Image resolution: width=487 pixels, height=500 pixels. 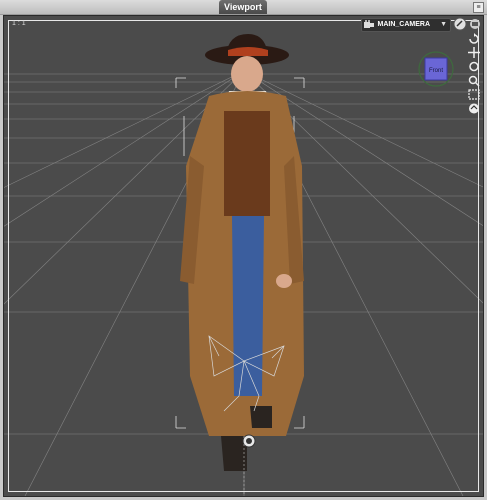 I want to click on viewport-tab: Viewport, so click(x=243, y=7).